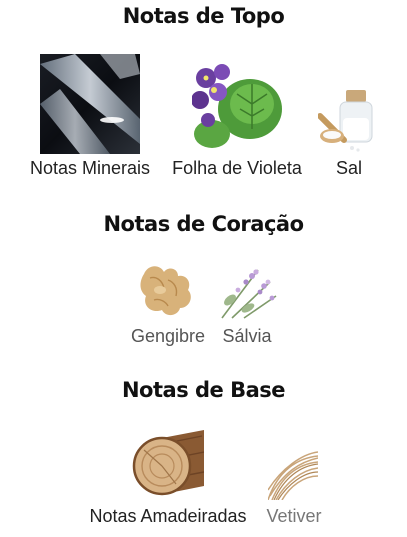  What do you see at coordinates (247, 336) in the screenshot?
I see `note-label: Sálvia` at bounding box center [247, 336].